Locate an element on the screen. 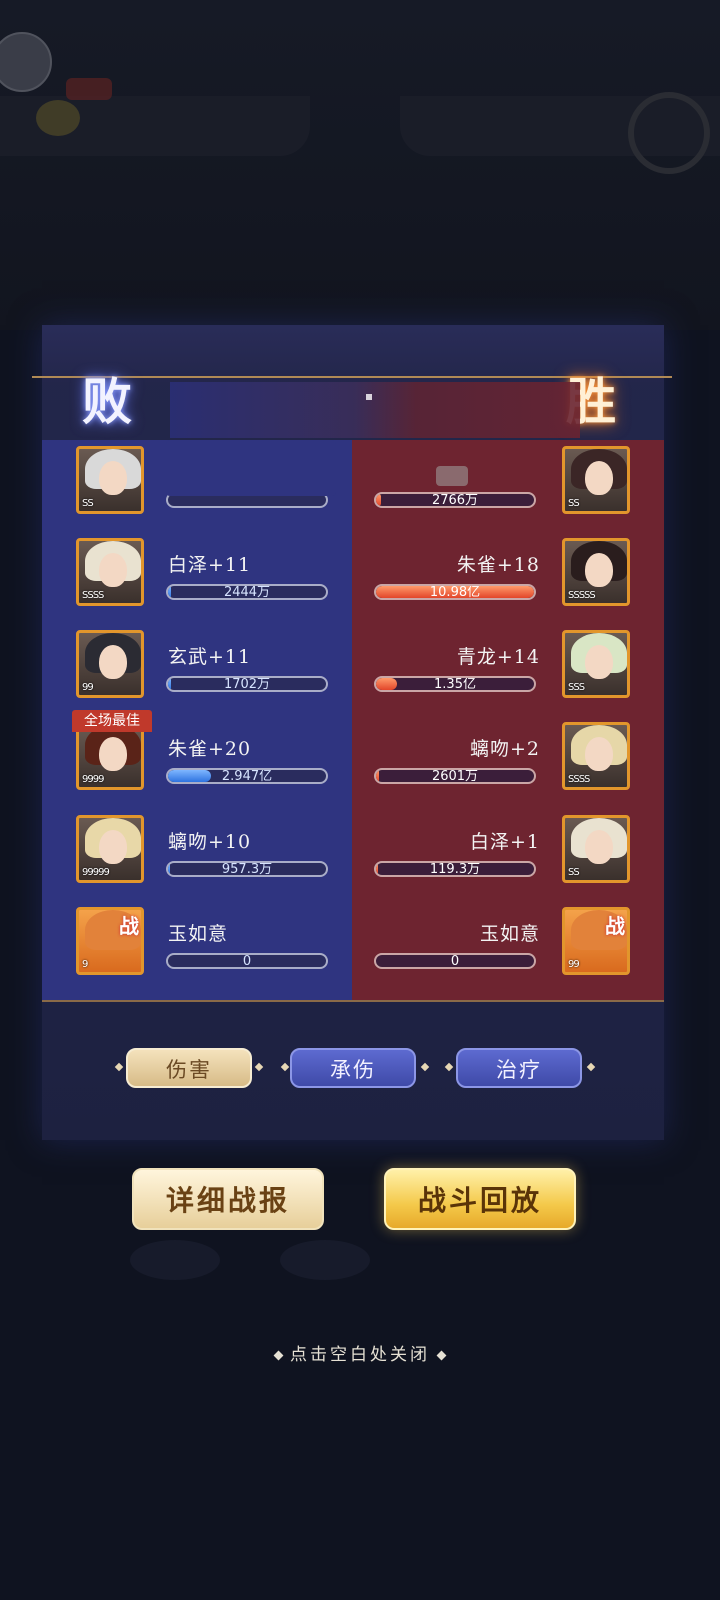  background-badge is located at coordinates (58, 118).